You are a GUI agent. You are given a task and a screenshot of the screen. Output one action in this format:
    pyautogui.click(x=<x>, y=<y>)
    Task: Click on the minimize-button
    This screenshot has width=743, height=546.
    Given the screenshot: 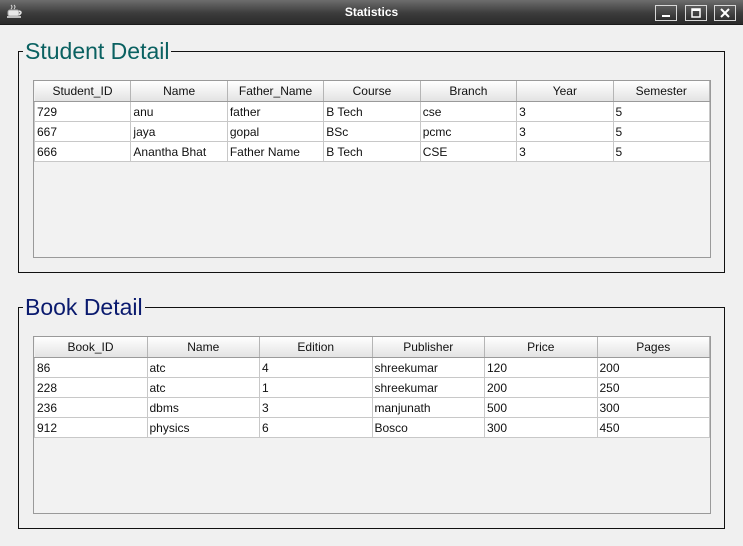 What is the action you would take?
    pyautogui.click(x=666, y=13)
    